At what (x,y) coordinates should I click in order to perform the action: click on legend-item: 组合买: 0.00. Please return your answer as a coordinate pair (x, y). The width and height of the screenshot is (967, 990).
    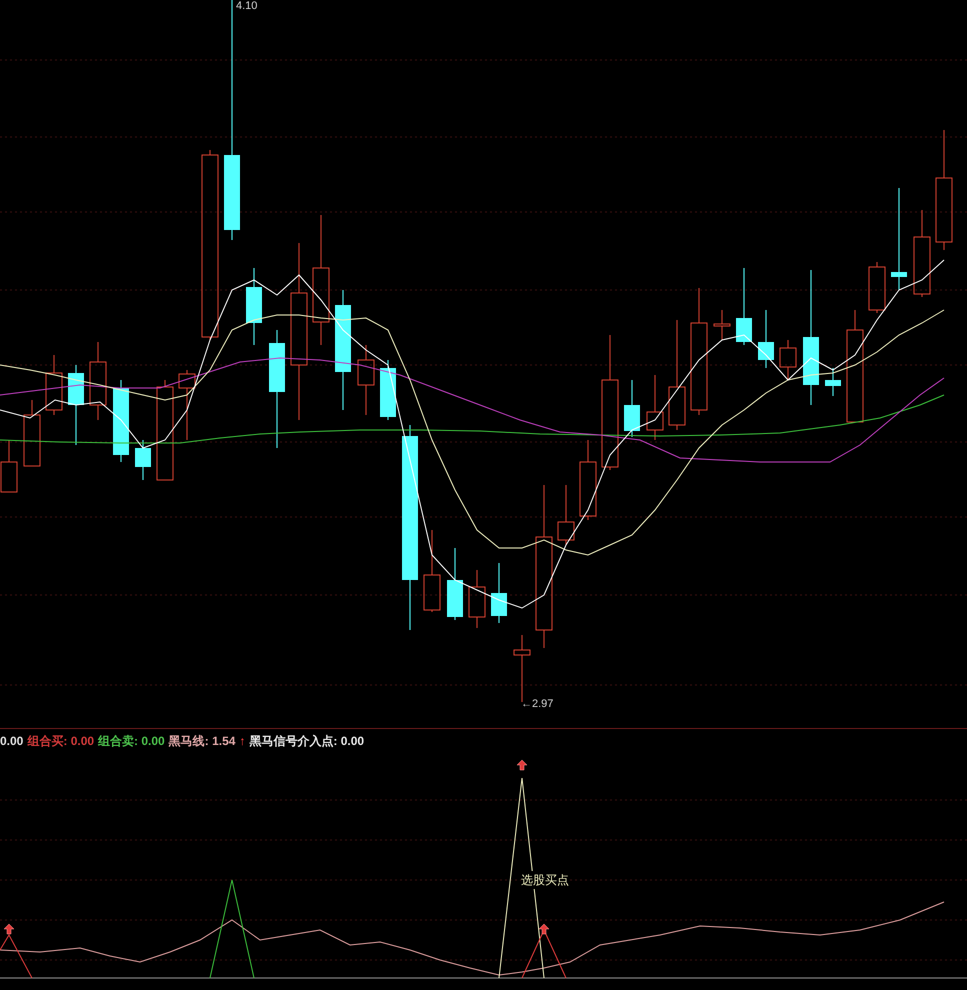
    Looking at the image, I should click on (60, 741).